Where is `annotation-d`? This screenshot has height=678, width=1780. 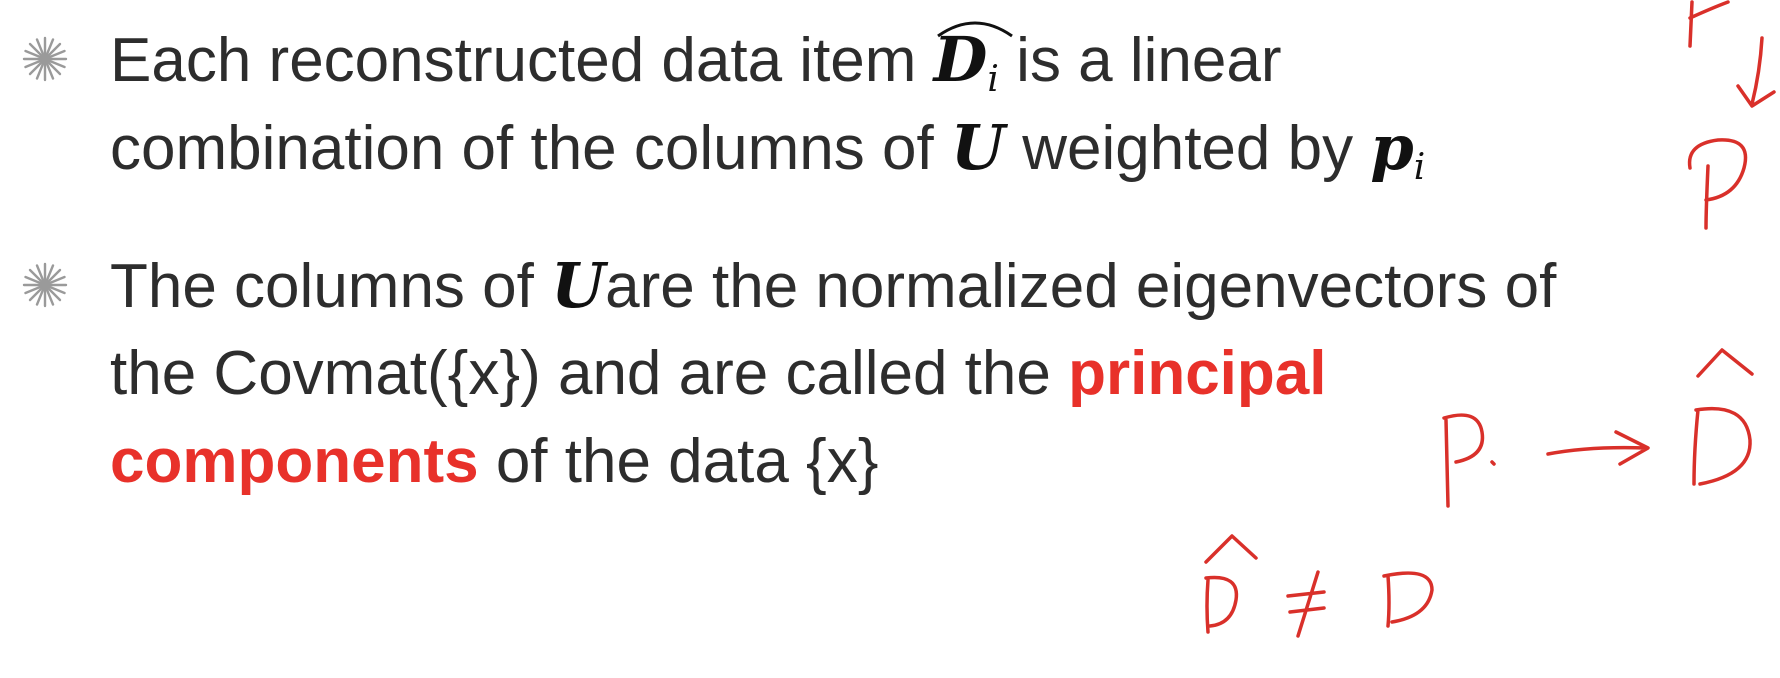 annotation-d is located at coordinates (1408, 599).